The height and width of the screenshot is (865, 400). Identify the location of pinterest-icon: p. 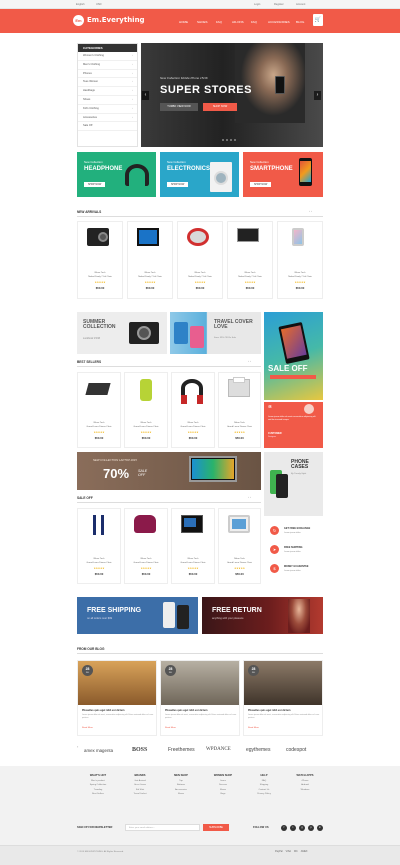
(311, 828).